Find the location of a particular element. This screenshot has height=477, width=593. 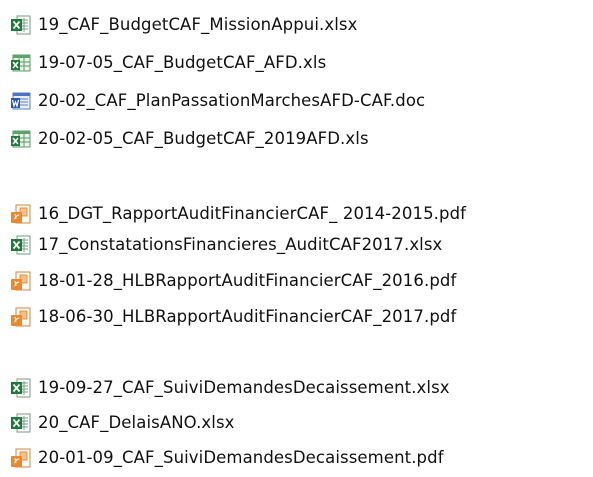

word-file-icon is located at coordinates (21, 101).